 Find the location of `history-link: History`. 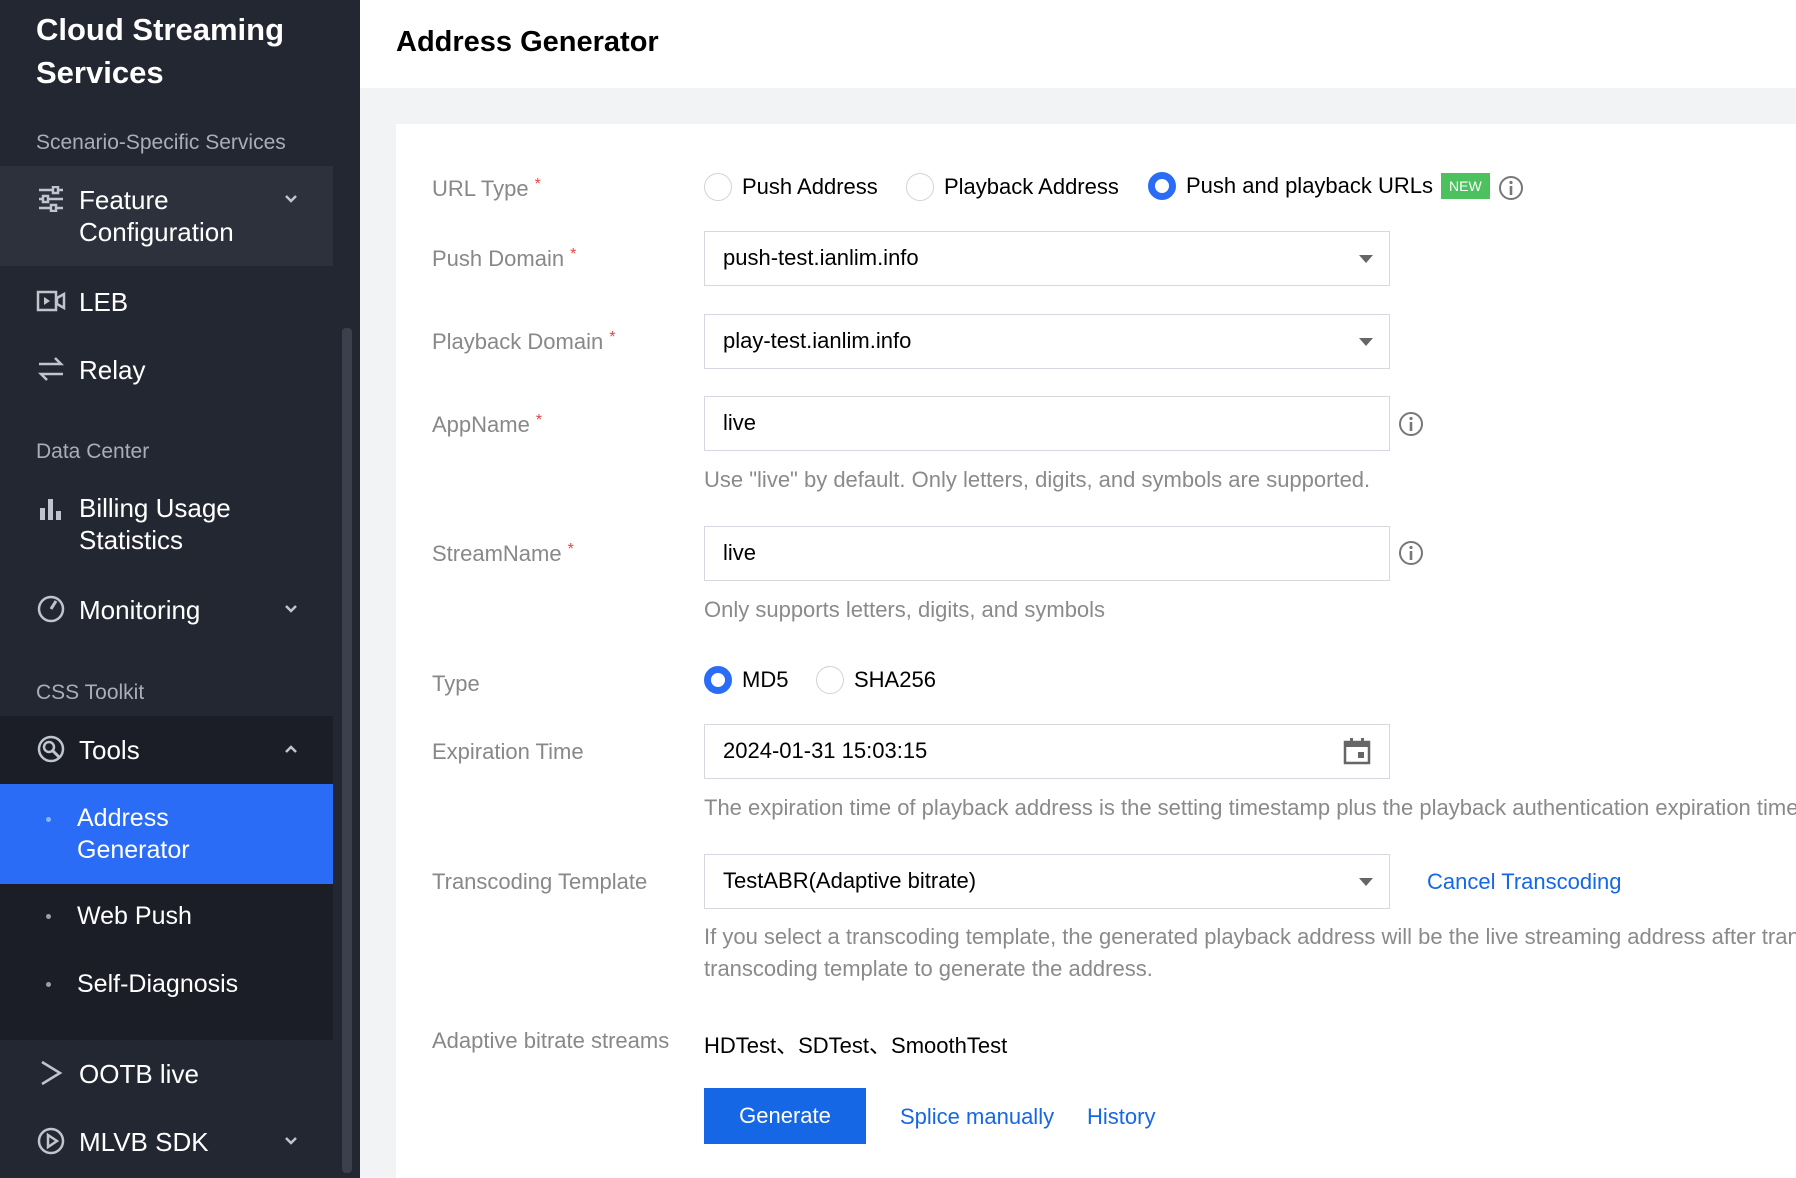

history-link: History is located at coordinates (1121, 1117).